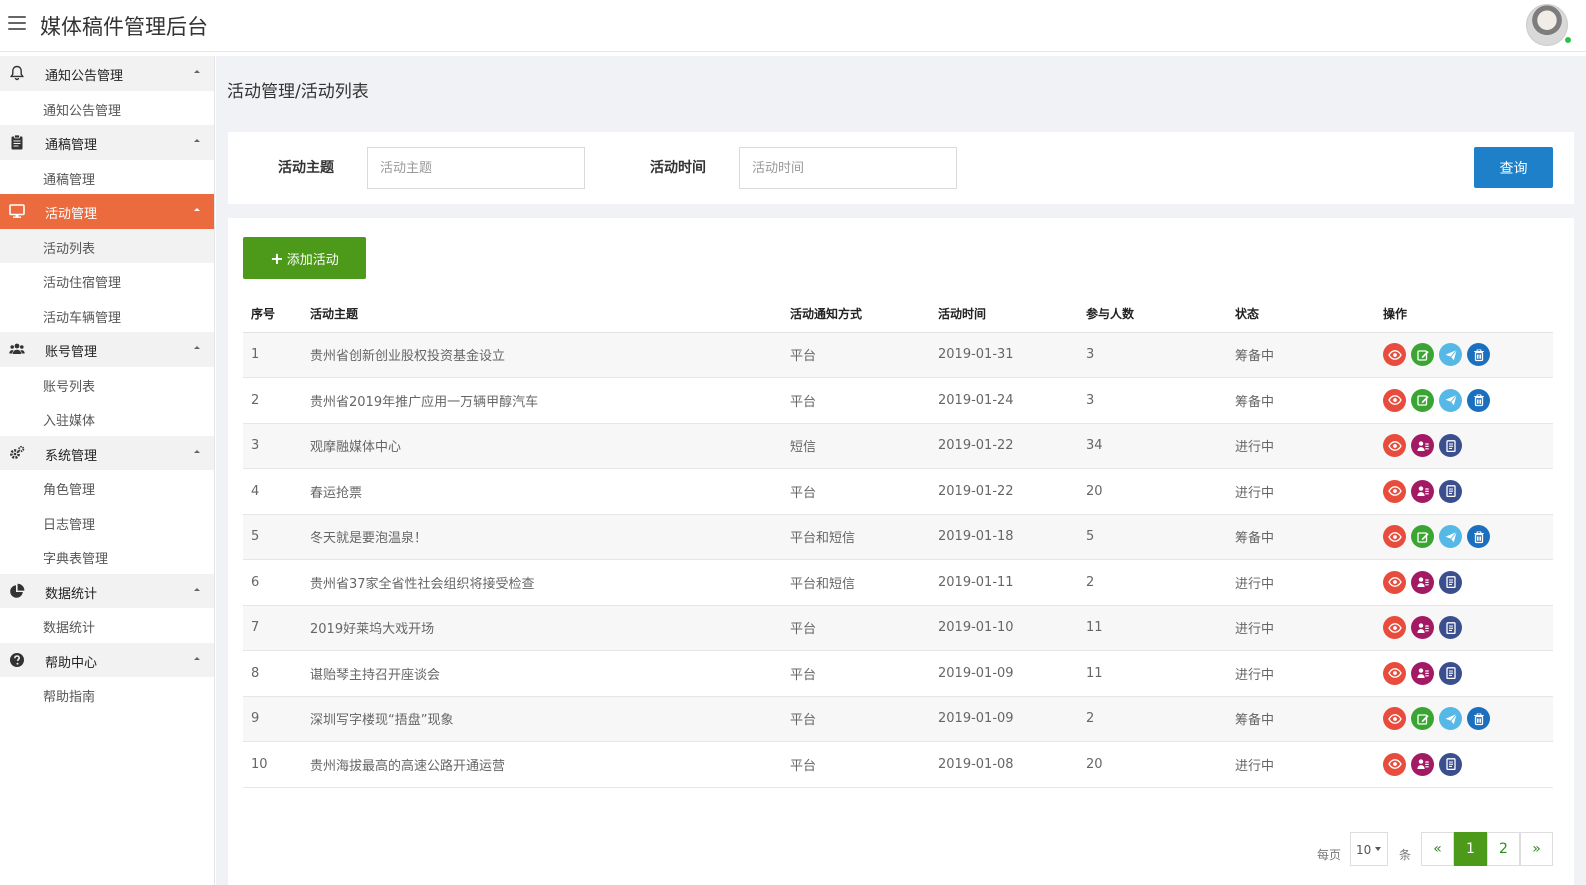 Image resolution: width=1586 pixels, height=885 pixels. I want to click on page-prev-button: «, so click(1437, 849).